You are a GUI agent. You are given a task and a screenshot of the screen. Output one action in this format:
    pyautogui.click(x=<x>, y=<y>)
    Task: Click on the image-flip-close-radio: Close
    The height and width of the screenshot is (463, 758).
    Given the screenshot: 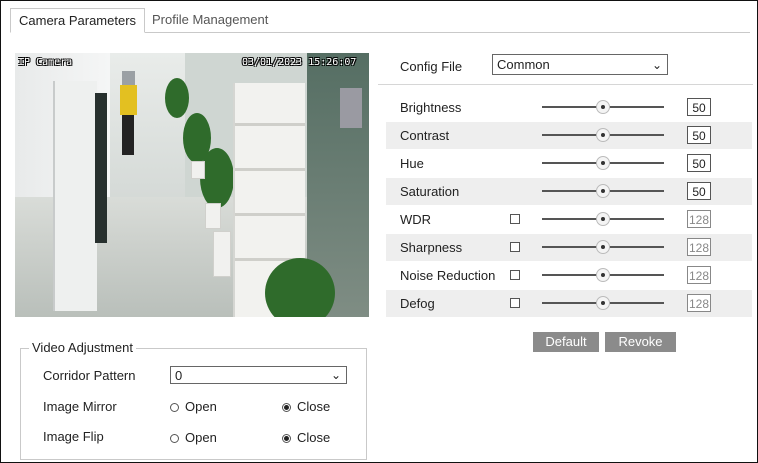 What is the action you would take?
    pyautogui.click(x=306, y=437)
    